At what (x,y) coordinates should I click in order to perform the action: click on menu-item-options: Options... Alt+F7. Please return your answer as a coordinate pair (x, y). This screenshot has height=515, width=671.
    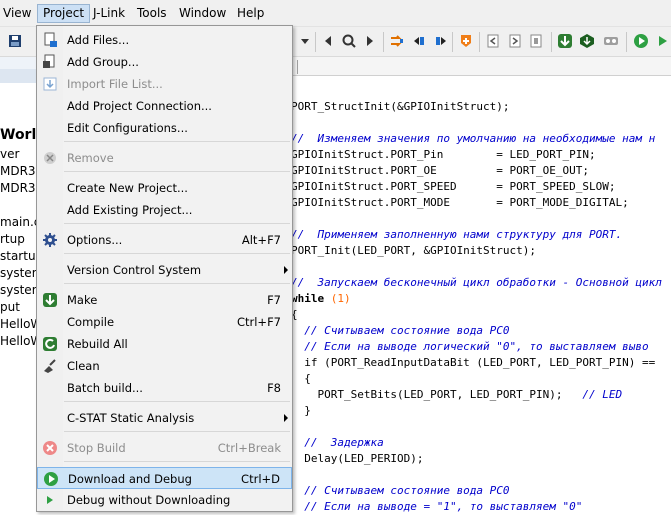
    Looking at the image, I should click on (164, 240).